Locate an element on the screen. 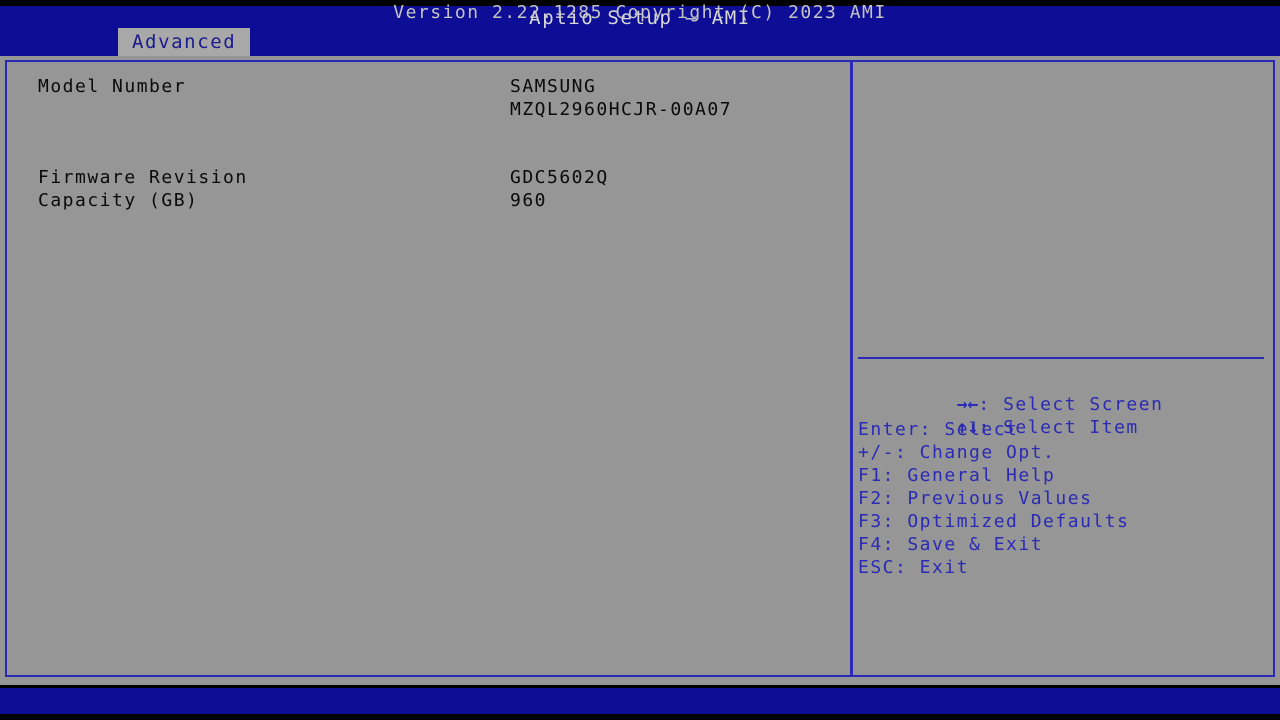 The image size is (1280, 720). list-item-continuation: MZQL2960HCJR-00A07 is located at coordinates (438, 110).